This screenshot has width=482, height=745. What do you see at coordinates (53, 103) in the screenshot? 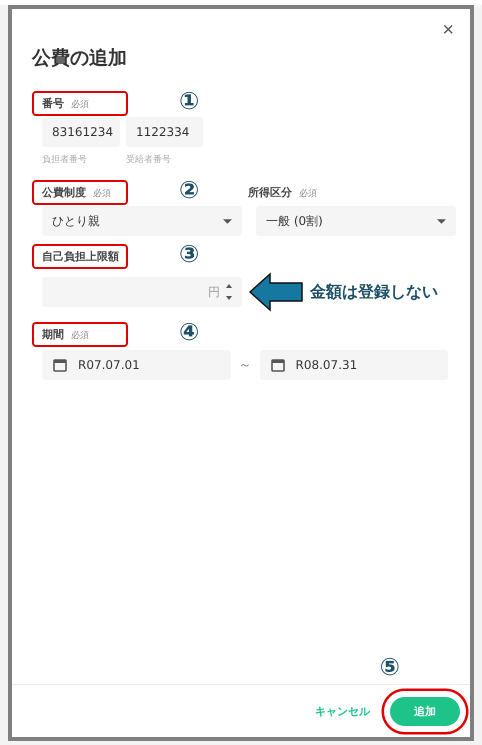
I see `field-label: 番号` at bounding box center [53, 103].